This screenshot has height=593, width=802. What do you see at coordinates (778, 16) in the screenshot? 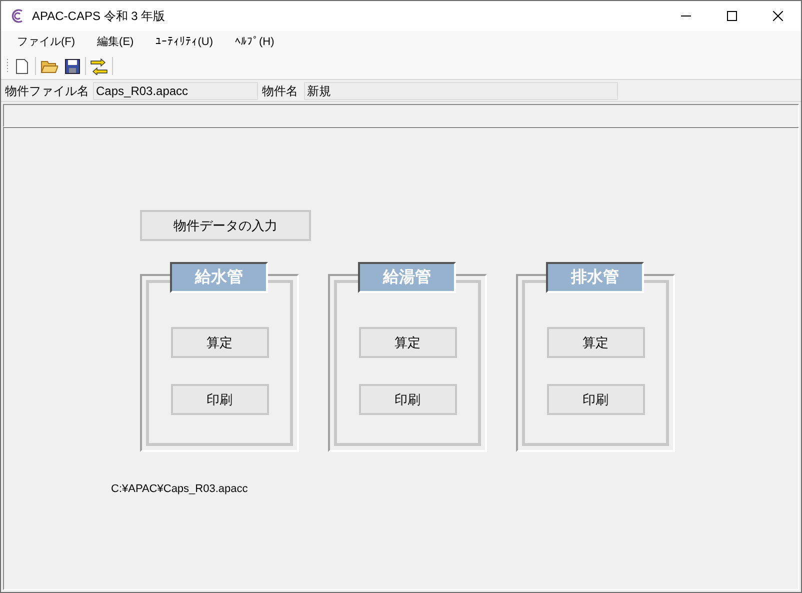
I see `close-icon` at bounding box center [778, 16].